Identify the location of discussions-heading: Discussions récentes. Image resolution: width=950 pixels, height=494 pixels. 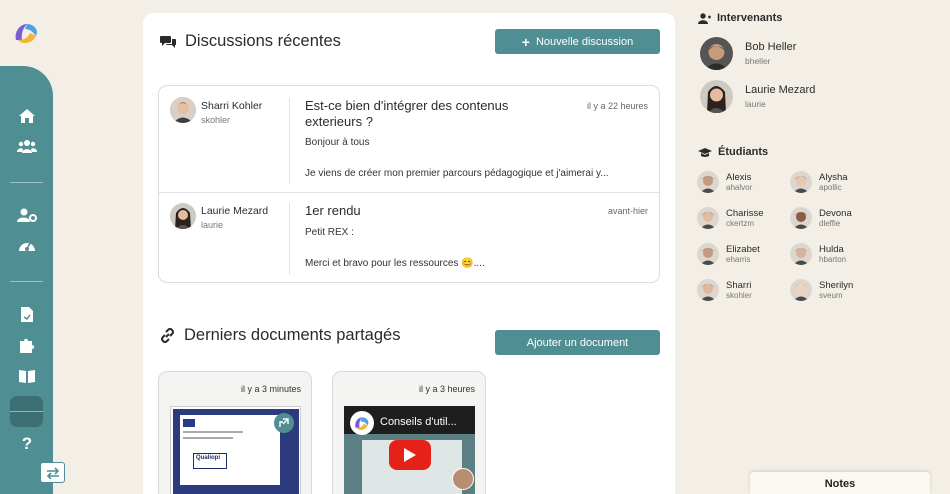
(250, 41).